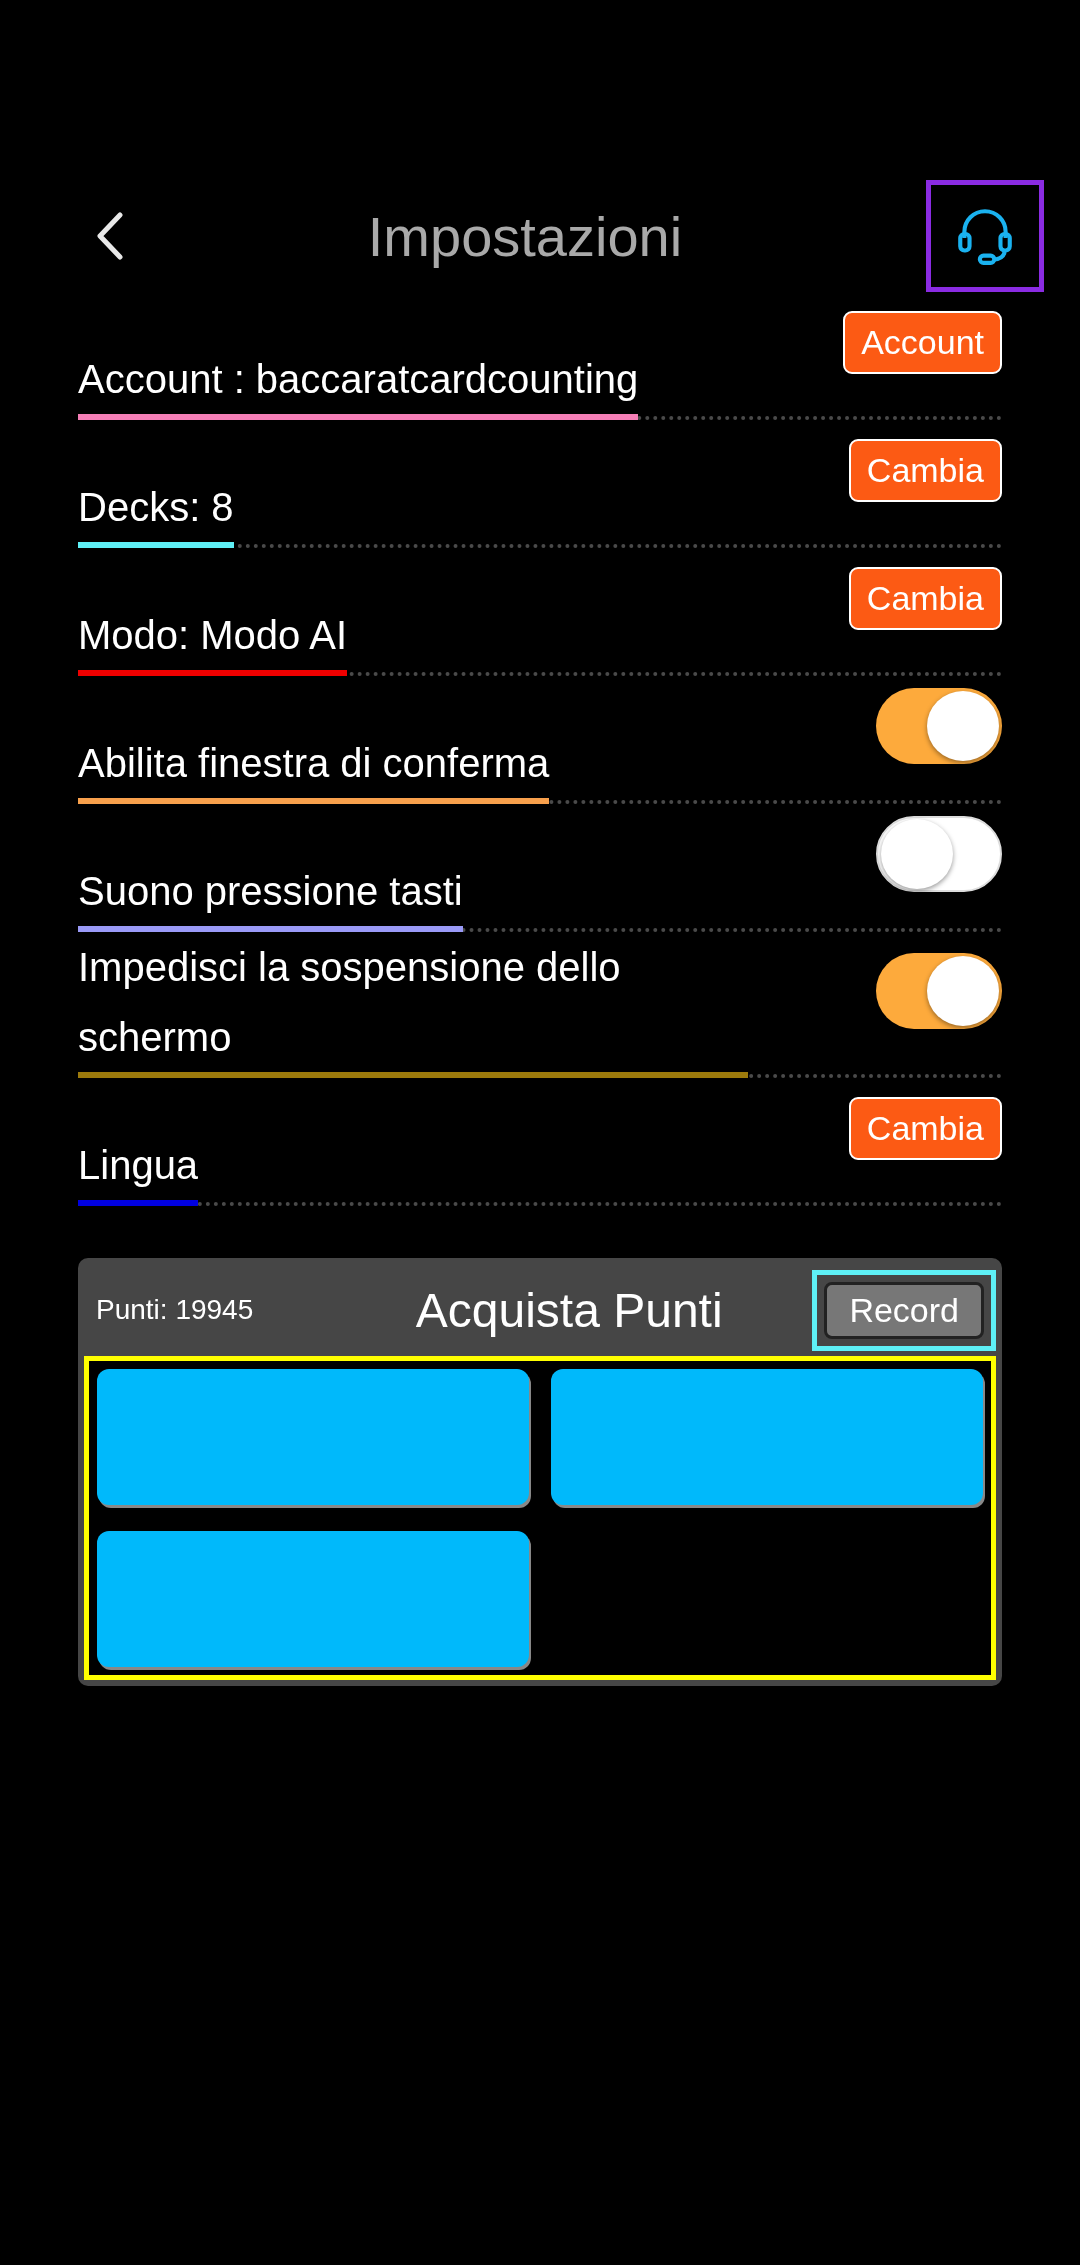 This screenshot has width=1080, height=2265. I want to click on setting-label: Abilita finestra di conferma, so click(314, 766).